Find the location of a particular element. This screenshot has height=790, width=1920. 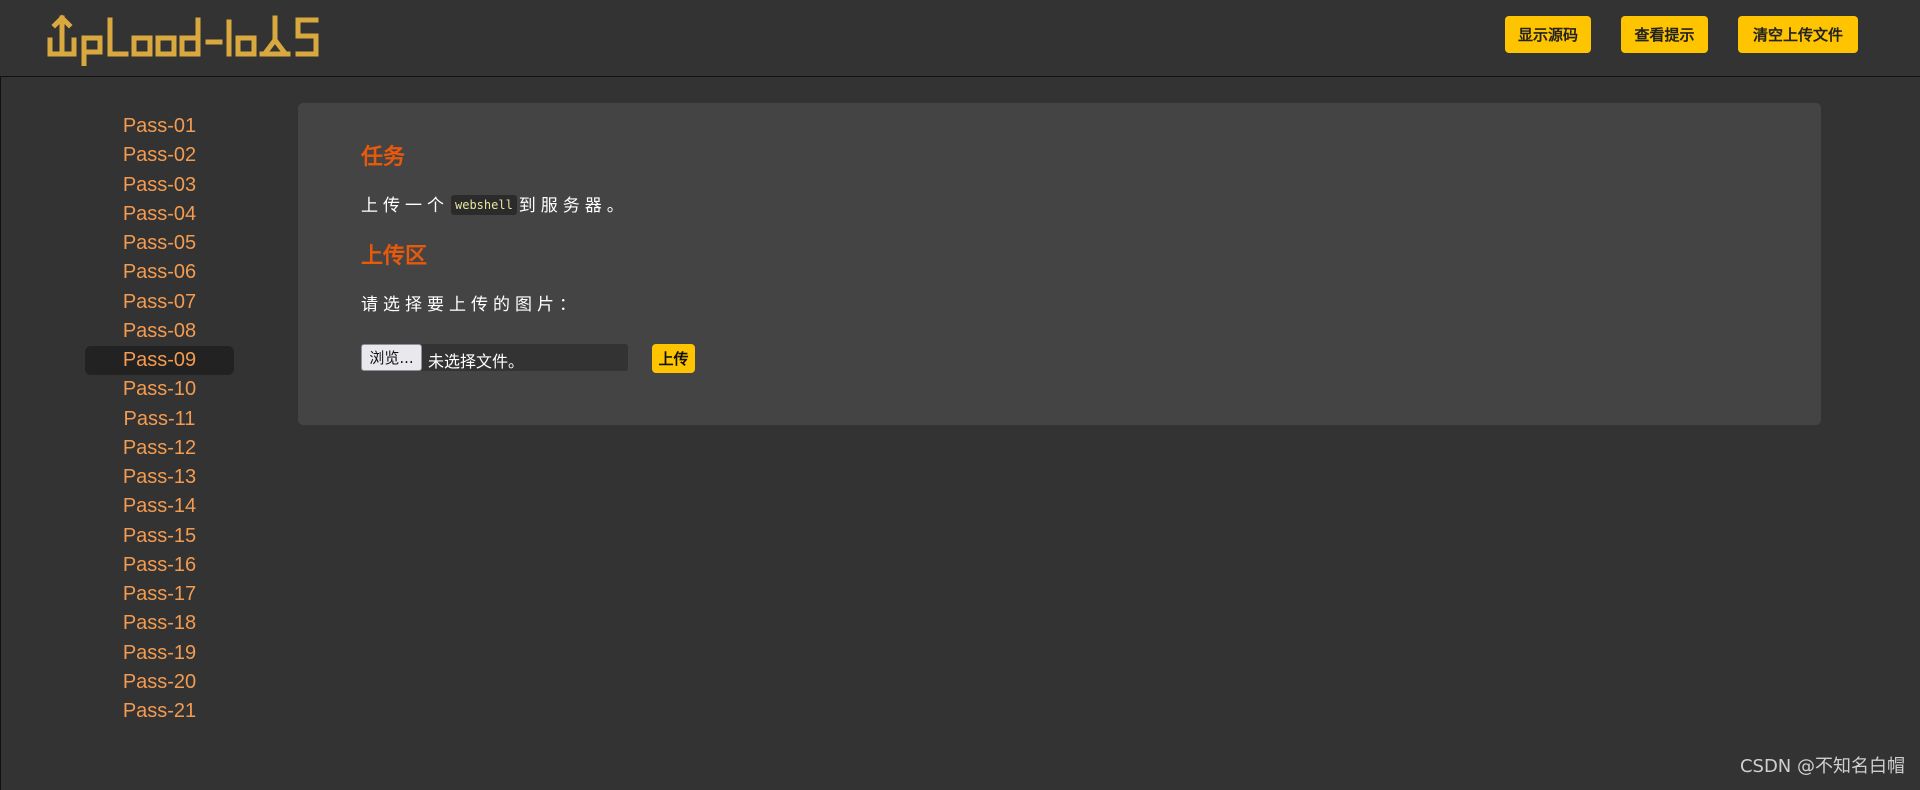

webshell-code: webshell is located at coordinates (484, 205).